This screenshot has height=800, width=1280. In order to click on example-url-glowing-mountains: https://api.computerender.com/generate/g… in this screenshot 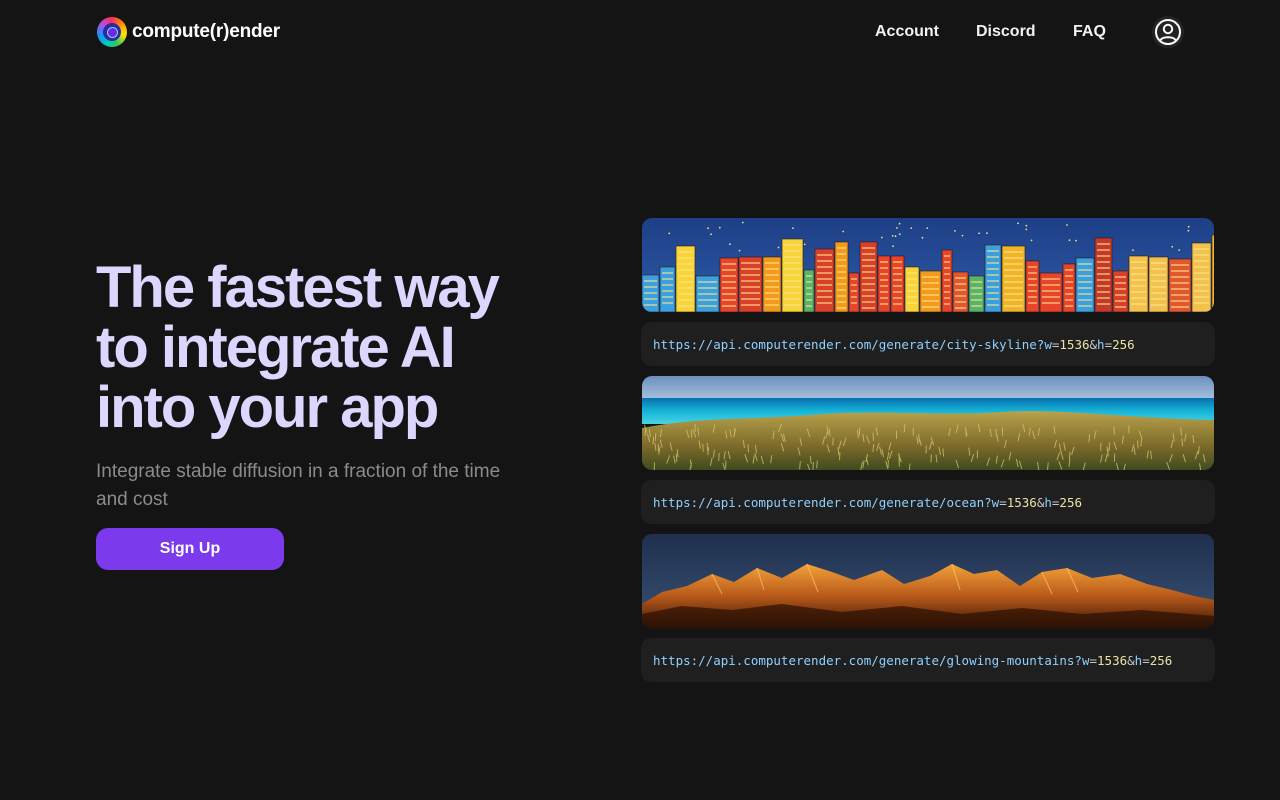, I will do `click(928, 660)`.